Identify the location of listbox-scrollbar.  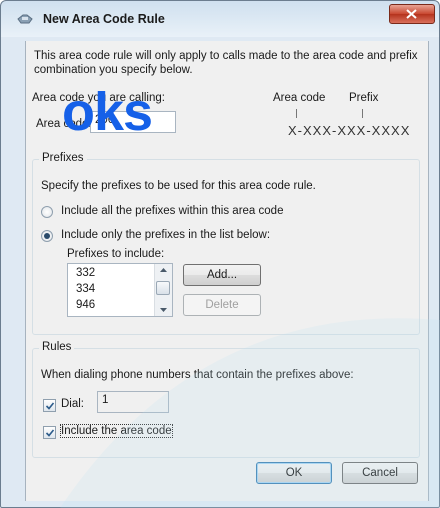
(163, 290).